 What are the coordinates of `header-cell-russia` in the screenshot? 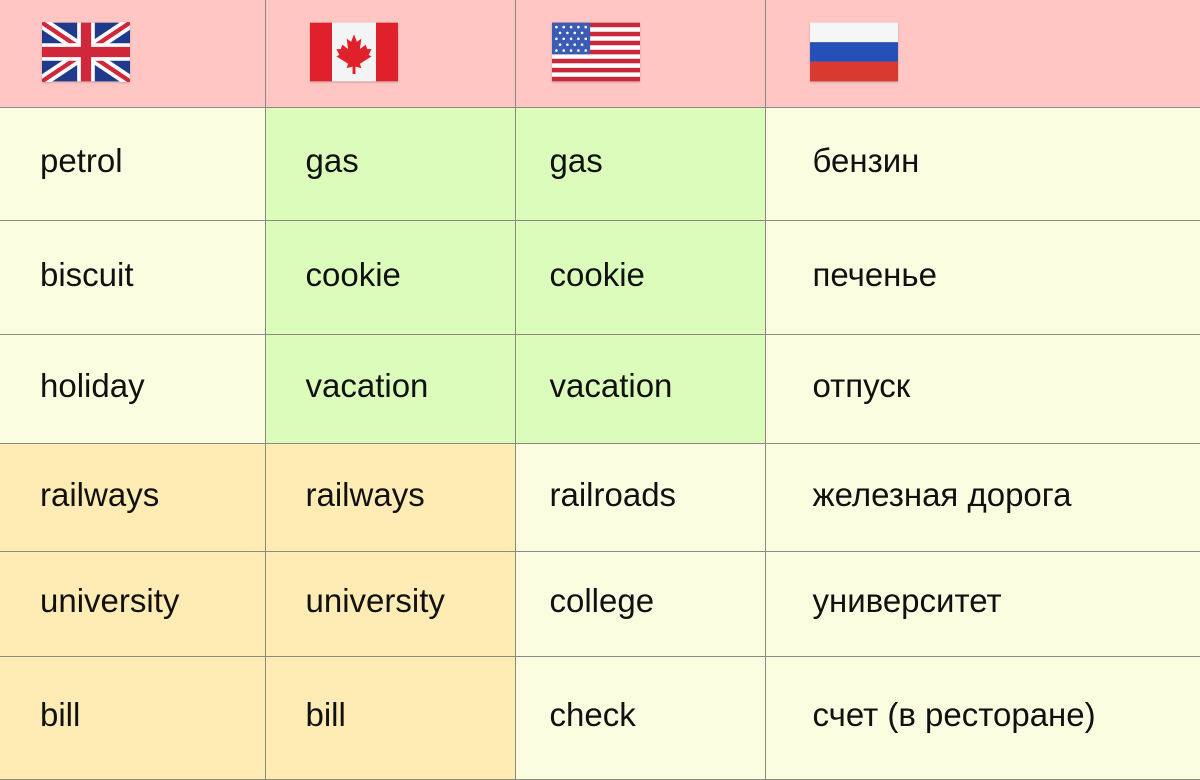 It's located at (982, 54).